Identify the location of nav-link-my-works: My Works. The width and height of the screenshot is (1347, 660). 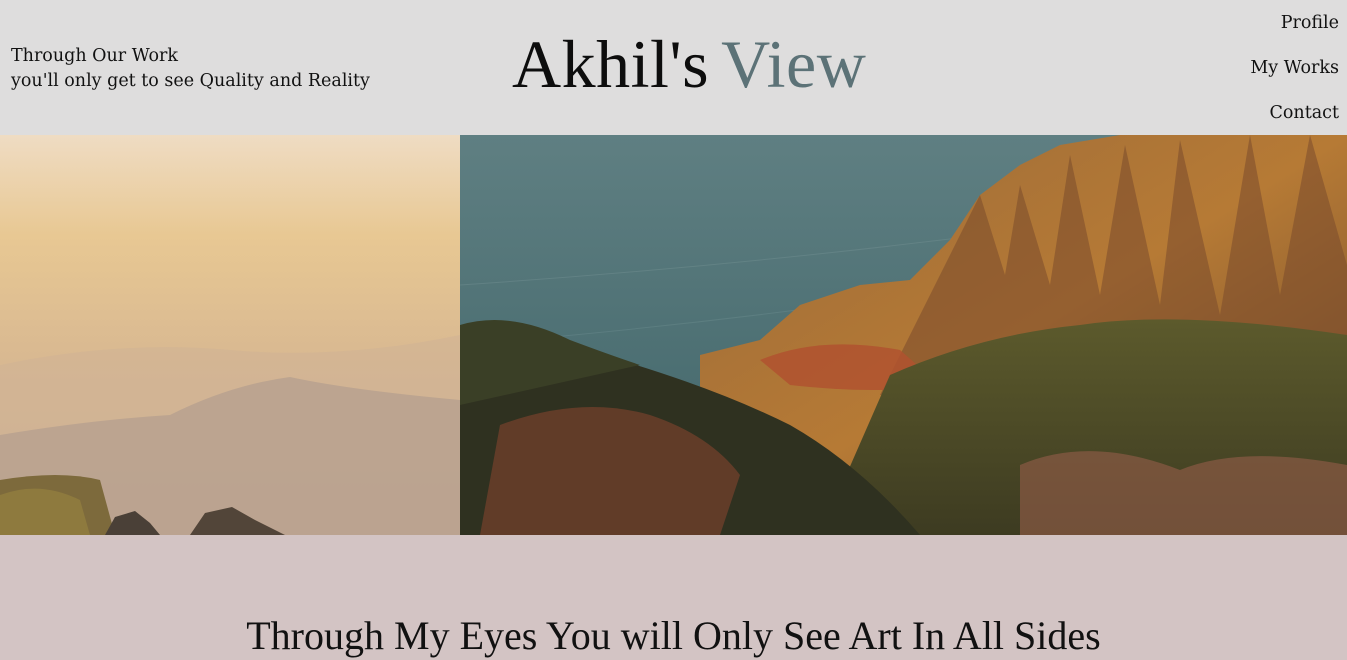
(1294, 76).